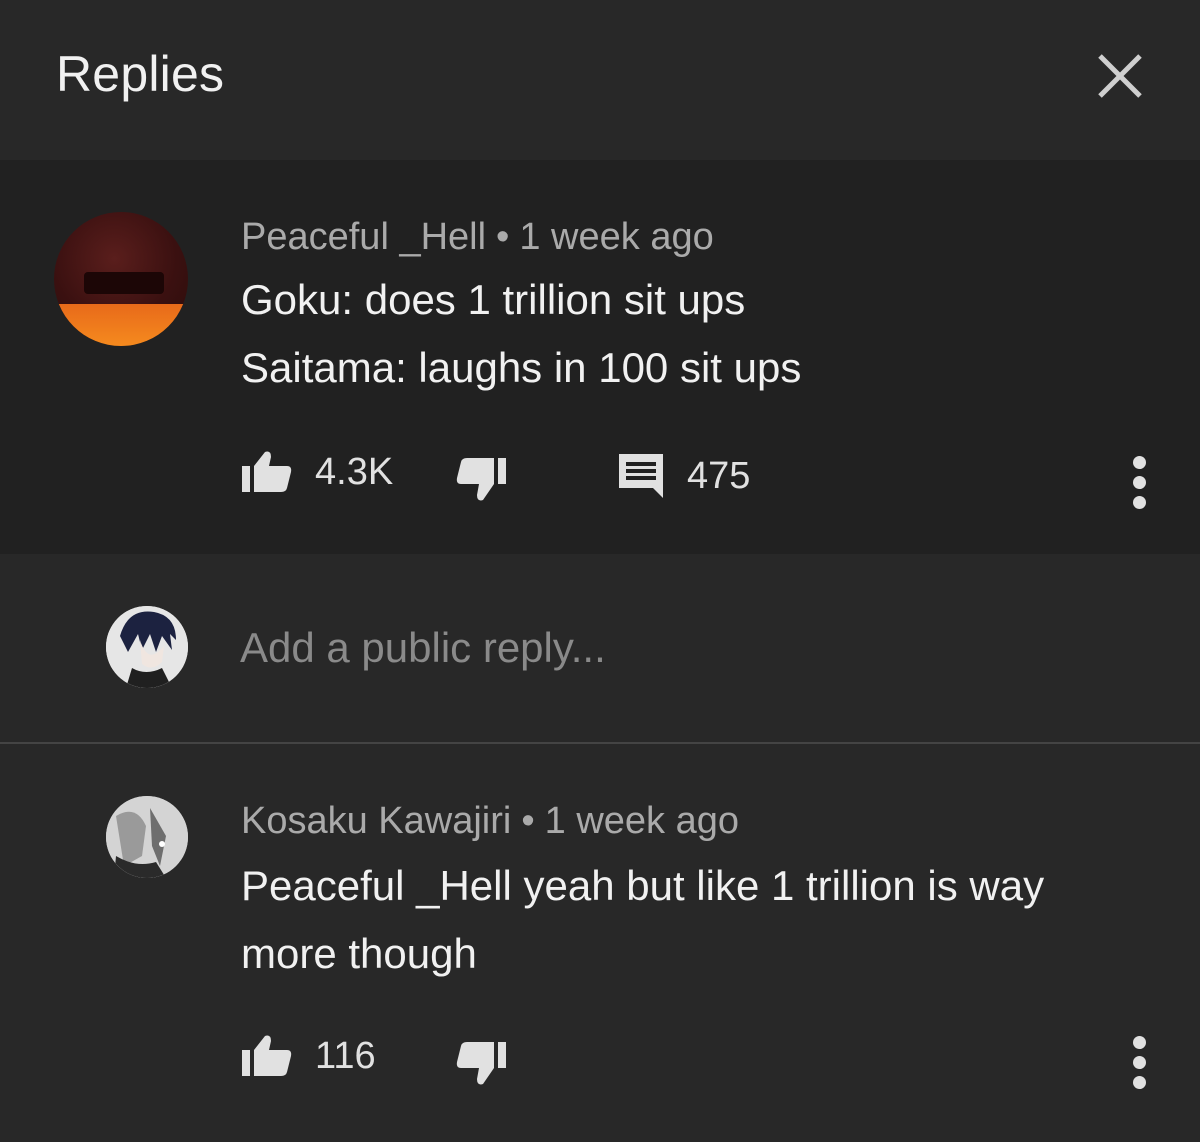  I want to click on like-button: 4.3K, so click(317, 472).